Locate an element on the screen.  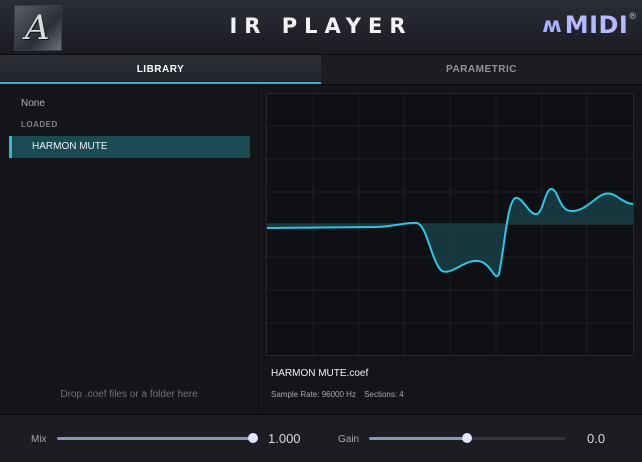
library-item-label: HARMON MUTE is located at coordinates (70, 146).